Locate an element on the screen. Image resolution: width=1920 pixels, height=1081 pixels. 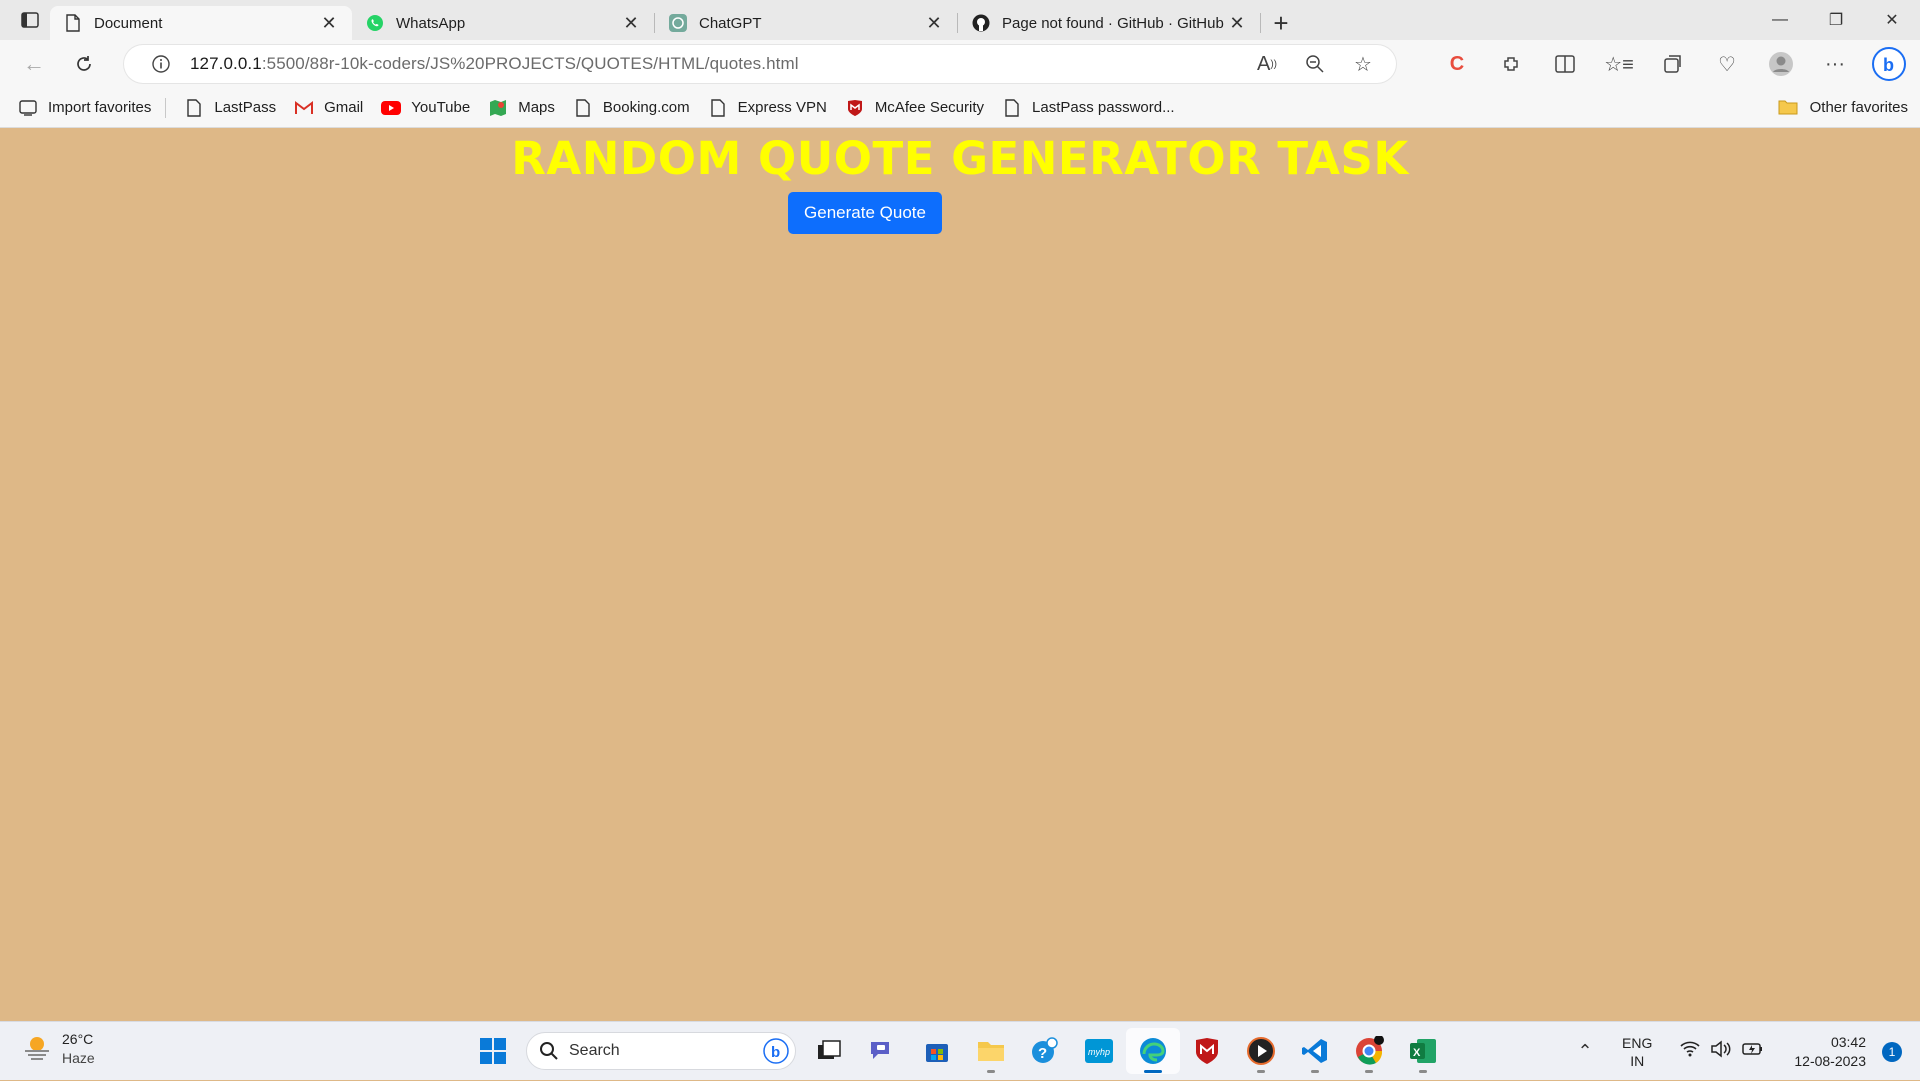
tab-document: Document ✕ is located at coordinates (201, 23).